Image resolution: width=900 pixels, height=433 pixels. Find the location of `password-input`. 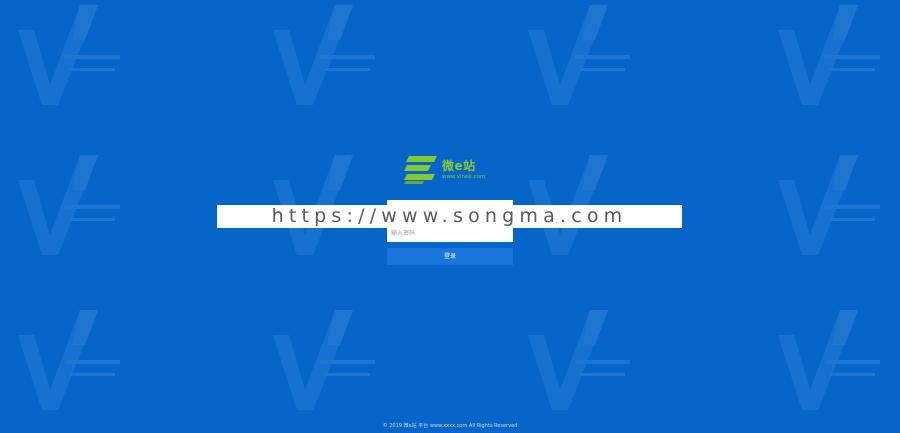

password-input is located at coordinates (450, 233).